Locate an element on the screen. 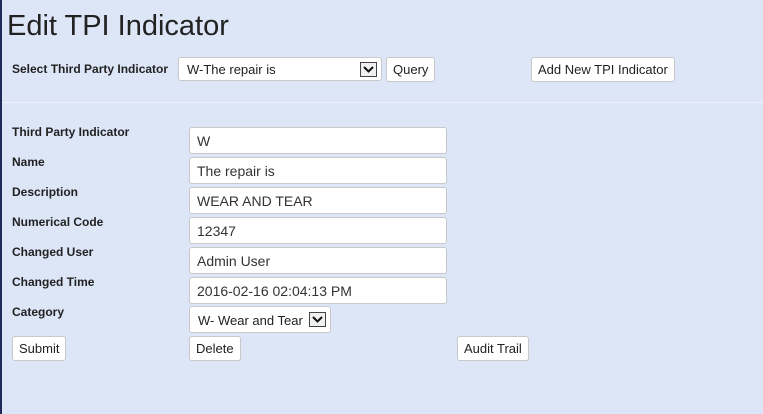  section-divider is located at coordinates (382, 102).